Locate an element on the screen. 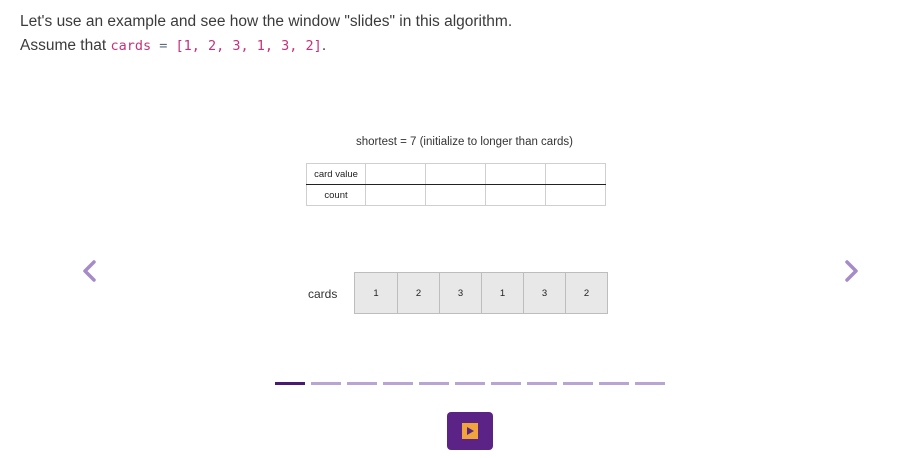 The height and width of the screenshot is (458, 924). intro-line-2: Assume that cards = [1, 2, 3, 1, 3, 2]. is located at coordinates (266, 46).